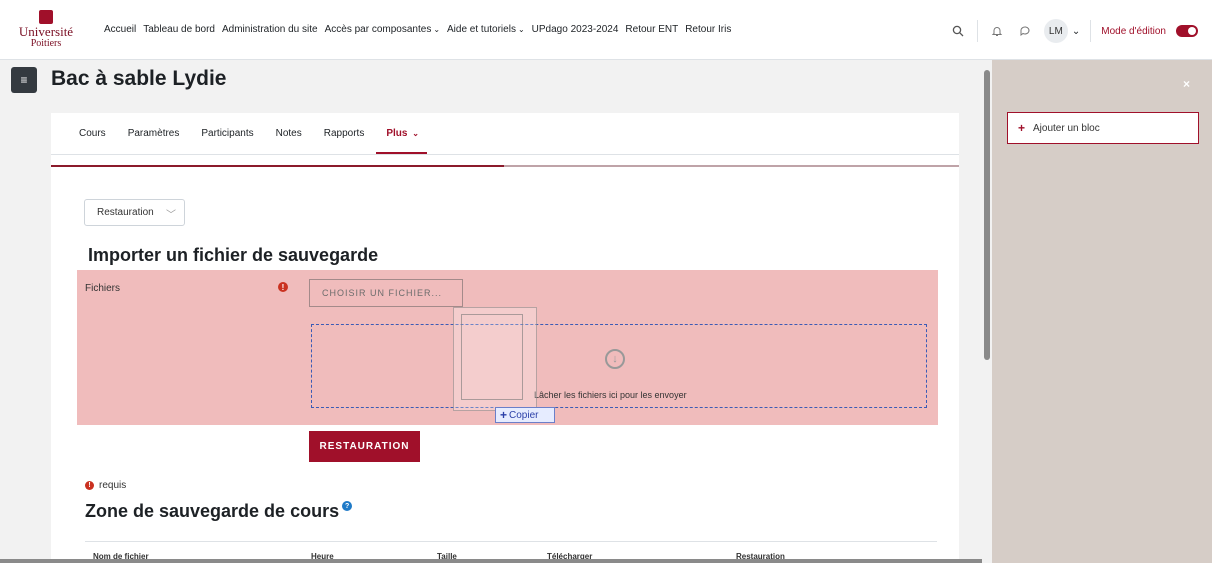 Image resolution: width=1212 pixels, height=563 pixels. I want to click on restore-action-select: Restauration ﹀, so click(134, 212).